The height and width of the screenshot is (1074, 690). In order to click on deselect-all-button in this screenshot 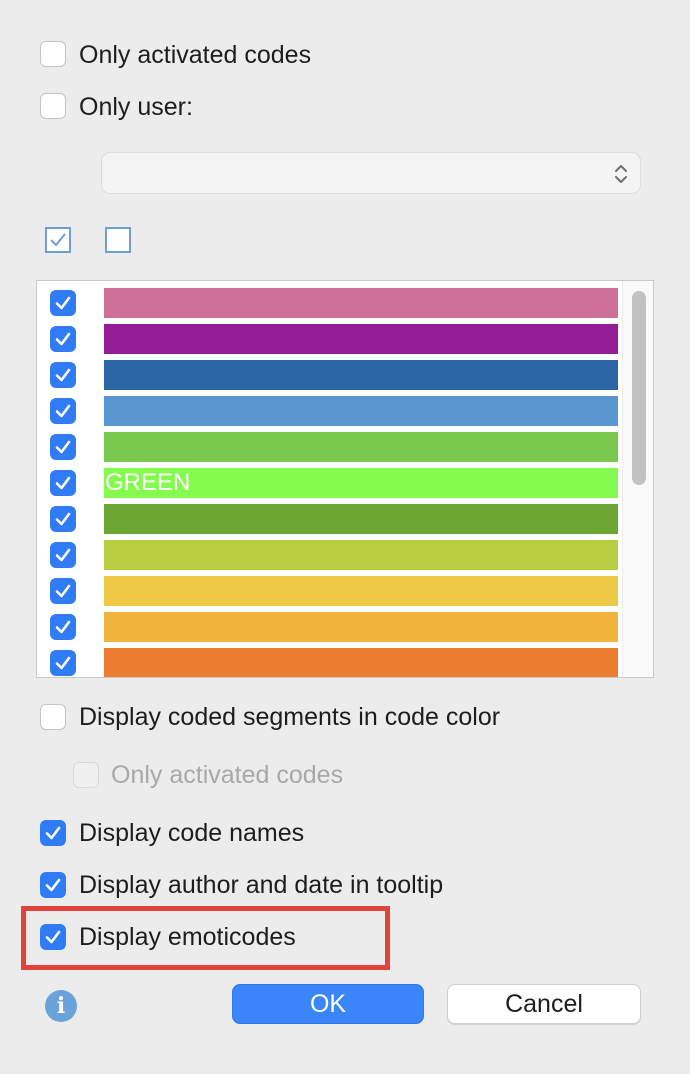, I will do `click(118, 240)`.